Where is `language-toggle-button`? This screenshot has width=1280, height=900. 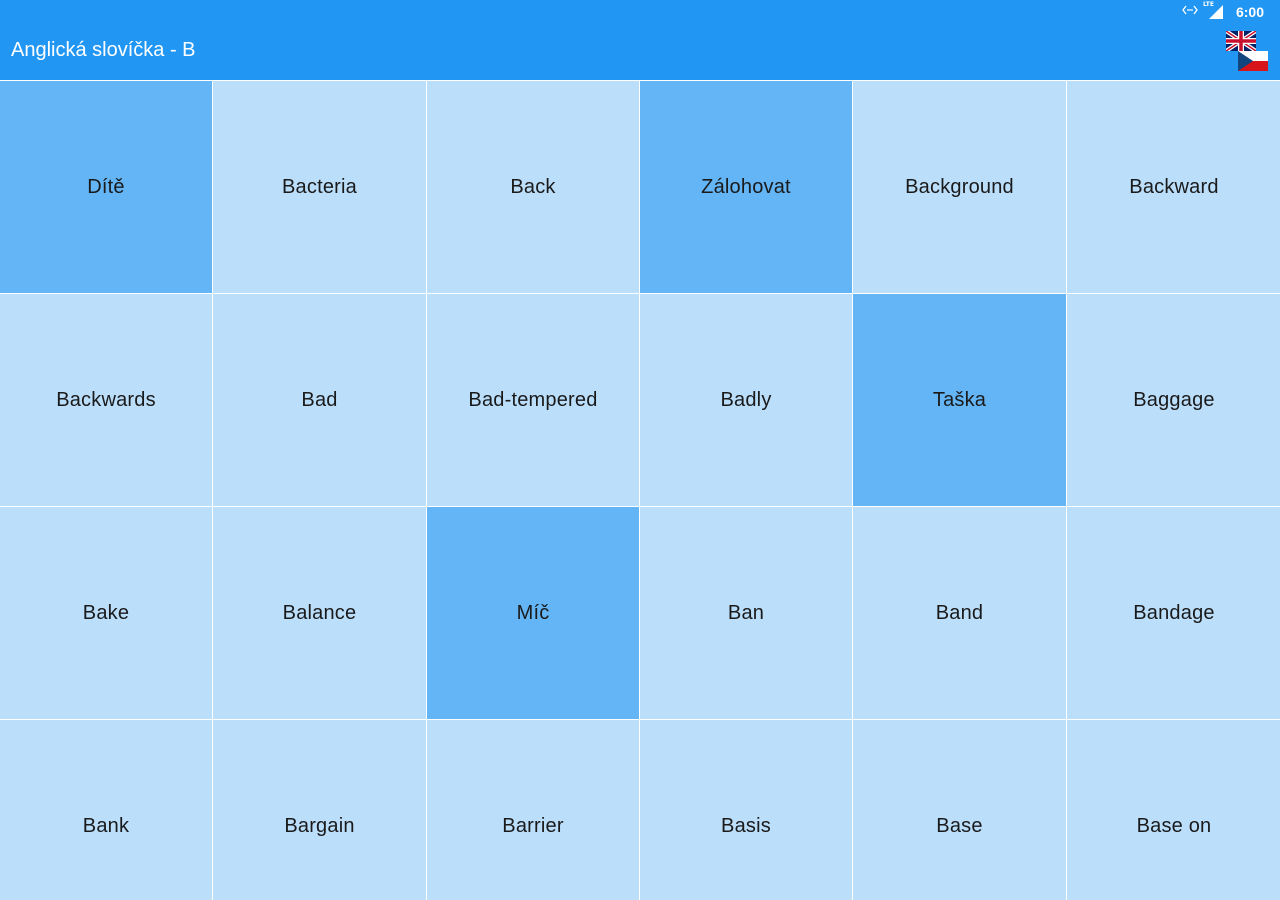 language-toggle-button is located at coordinates (1247, 51).